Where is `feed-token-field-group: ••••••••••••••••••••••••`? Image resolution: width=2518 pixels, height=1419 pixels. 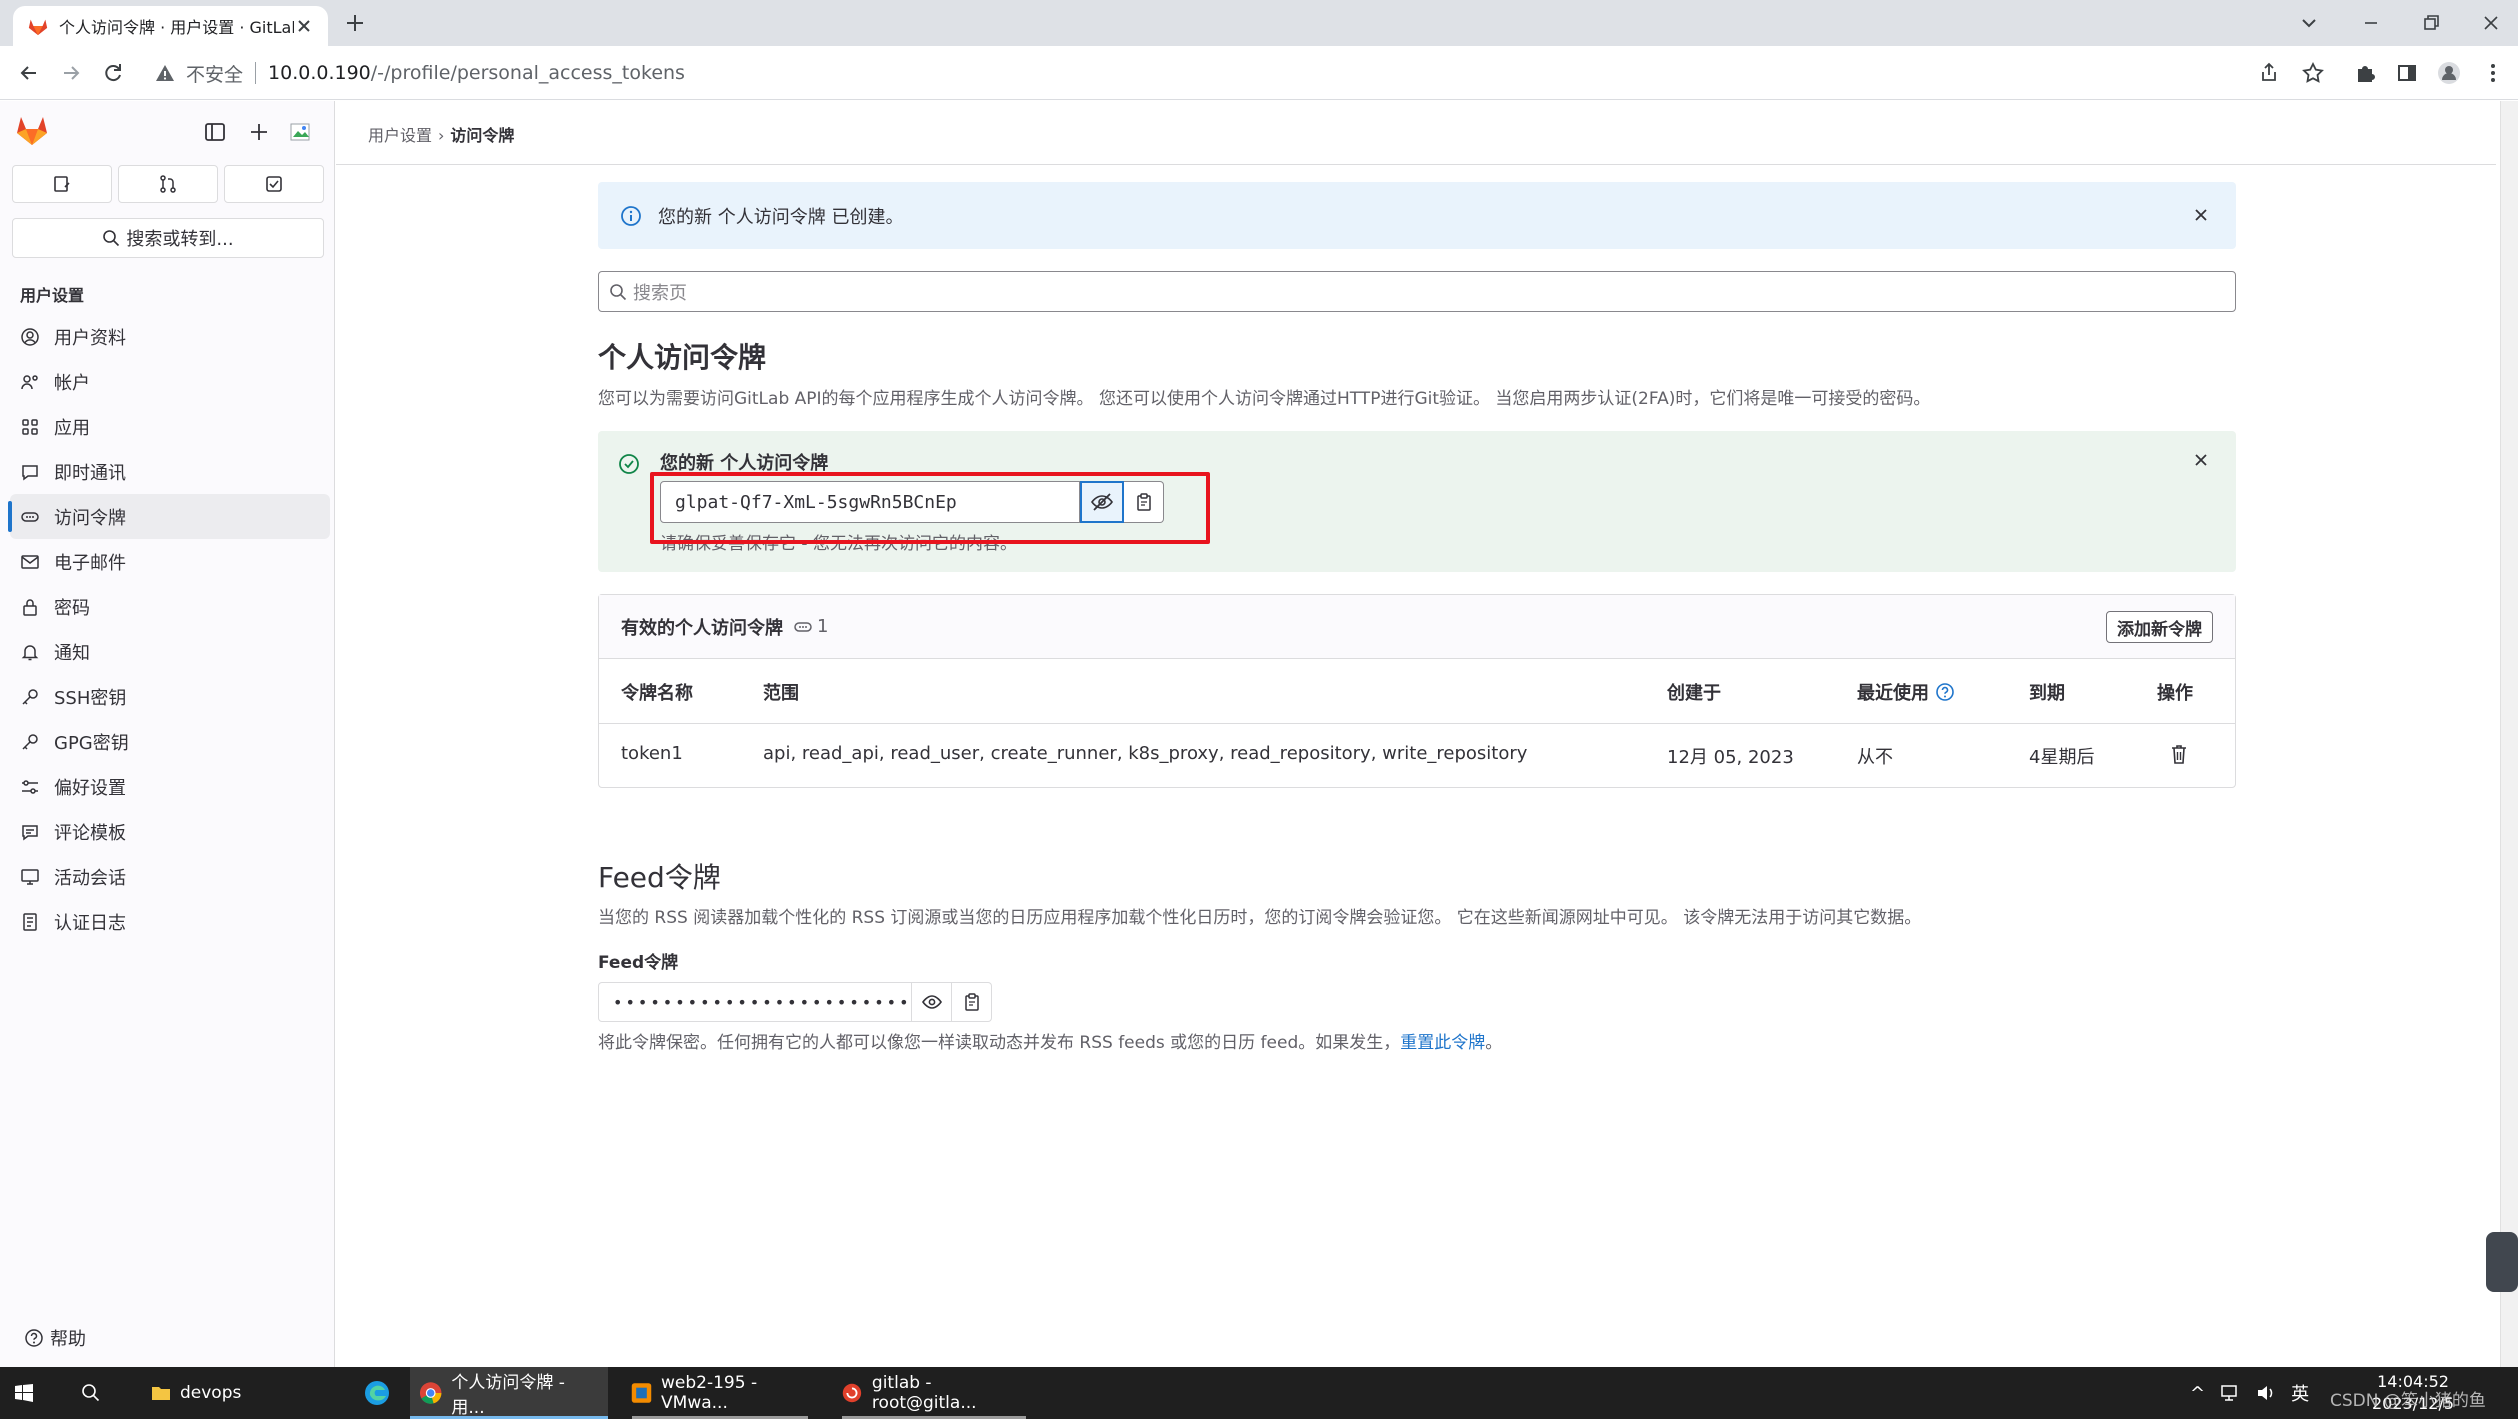
feed-token-field-group: •••••••••••••••••••••••• is located at coordinates (795, 1002).